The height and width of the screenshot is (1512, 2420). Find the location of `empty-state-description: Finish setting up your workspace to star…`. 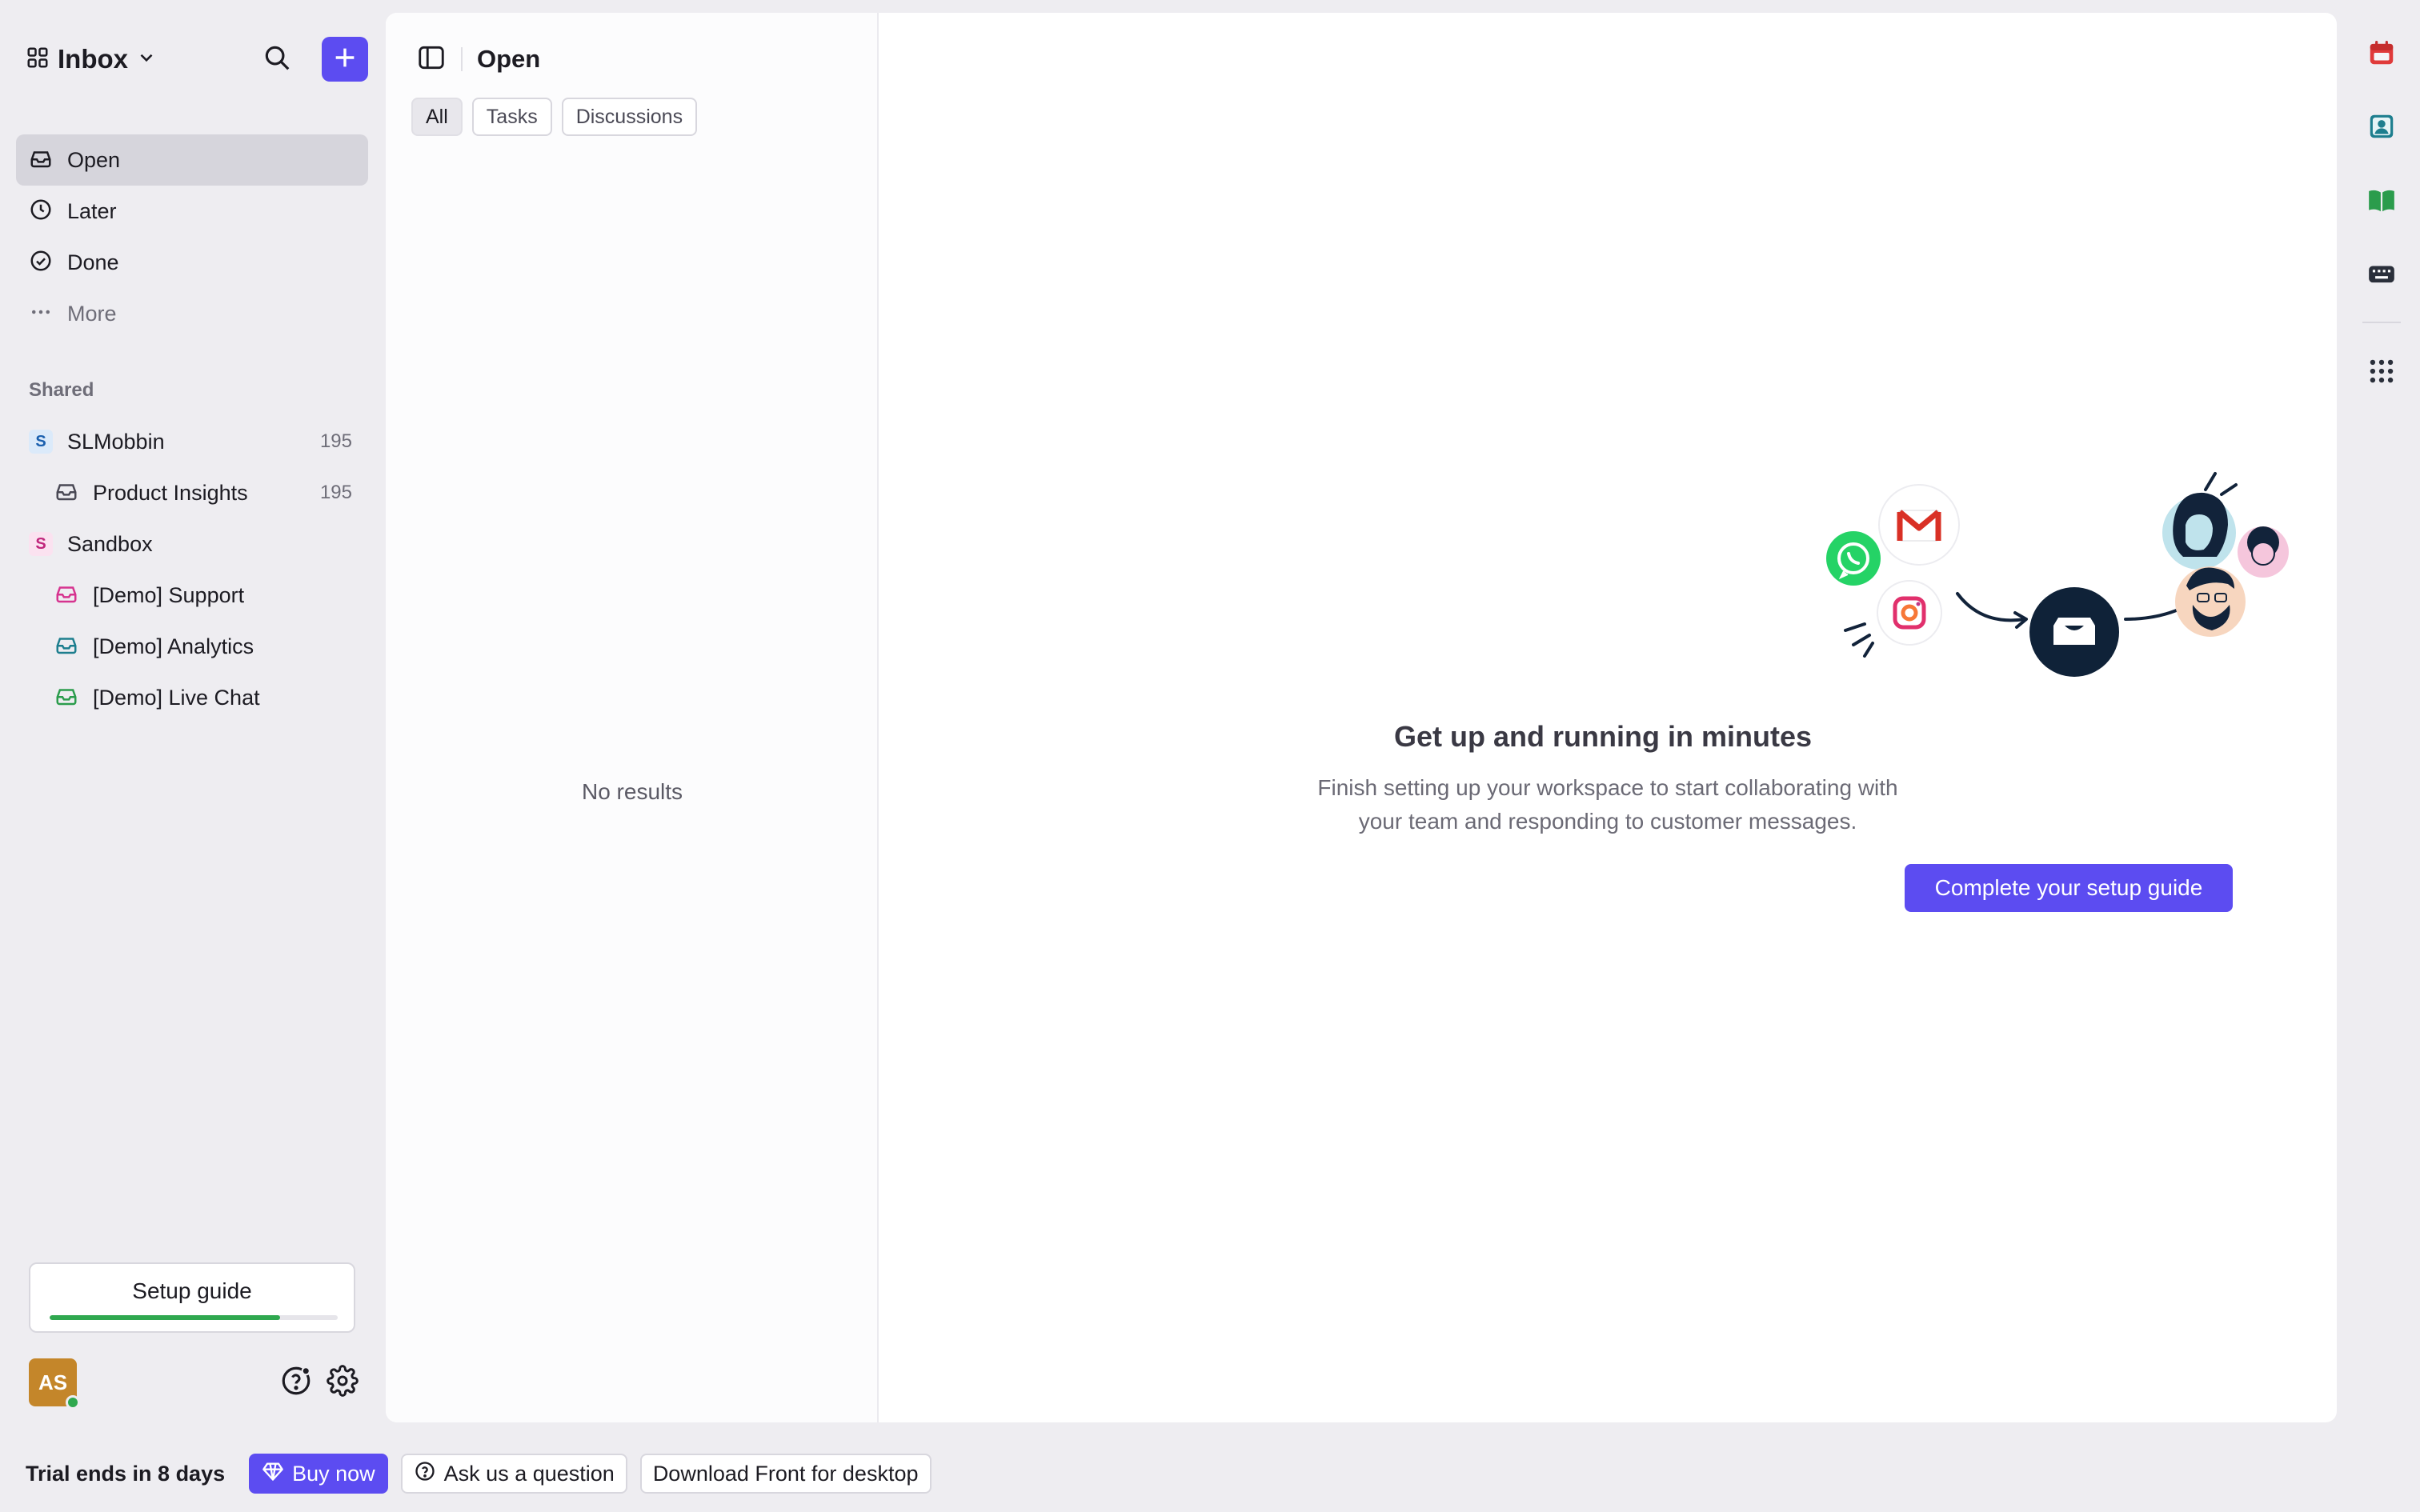

empty-state-description: Finish setting up your workspace to star… is located at coordinates (1608, 804).